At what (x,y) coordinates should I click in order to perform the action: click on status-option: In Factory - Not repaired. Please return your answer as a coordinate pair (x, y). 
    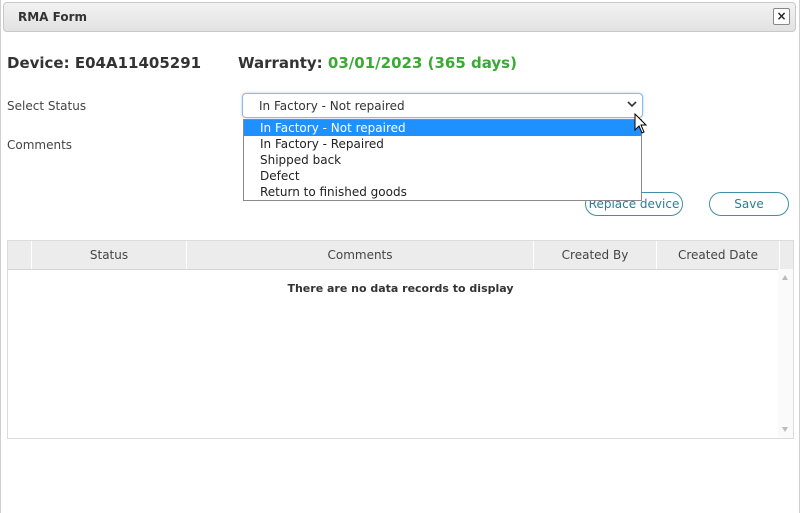
    Looking at the image, I should click on (442, 128).